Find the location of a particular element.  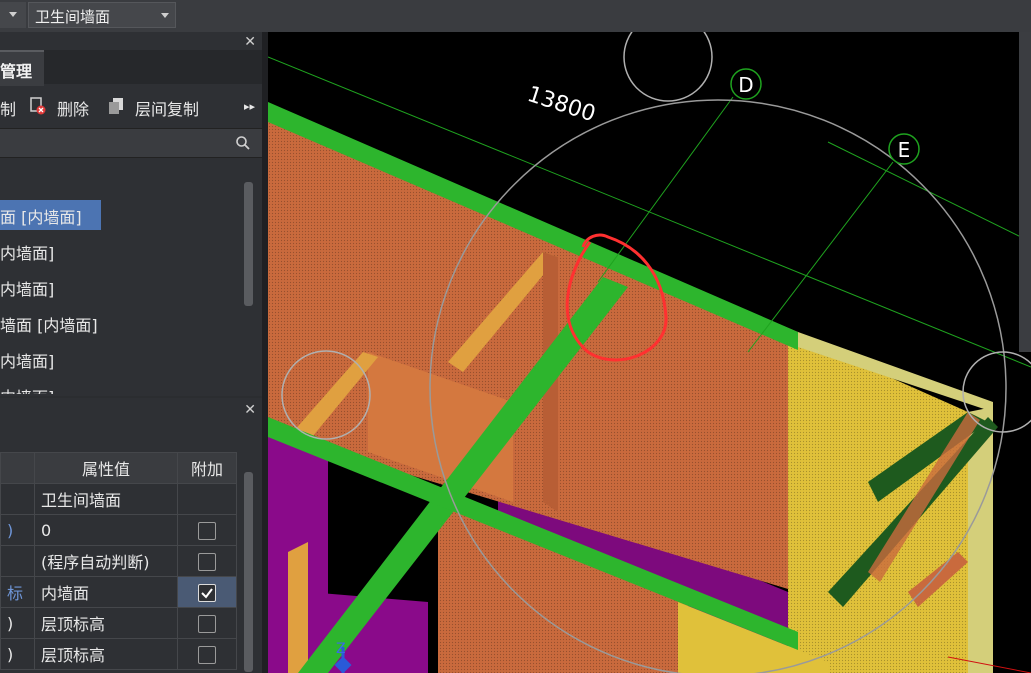

tree-item-label: 墙面 [内墙面] is located at coordinates (49, 325).